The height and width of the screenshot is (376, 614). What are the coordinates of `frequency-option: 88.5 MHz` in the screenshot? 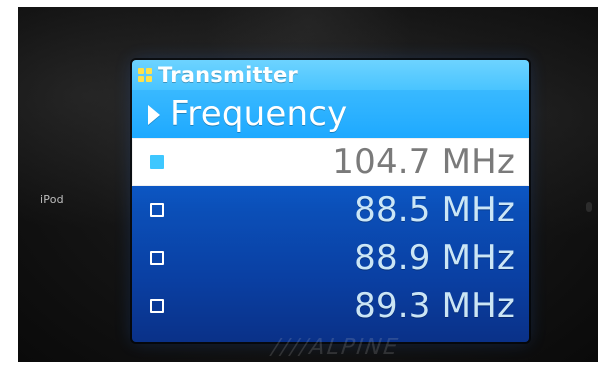 It's located at (330, 210).